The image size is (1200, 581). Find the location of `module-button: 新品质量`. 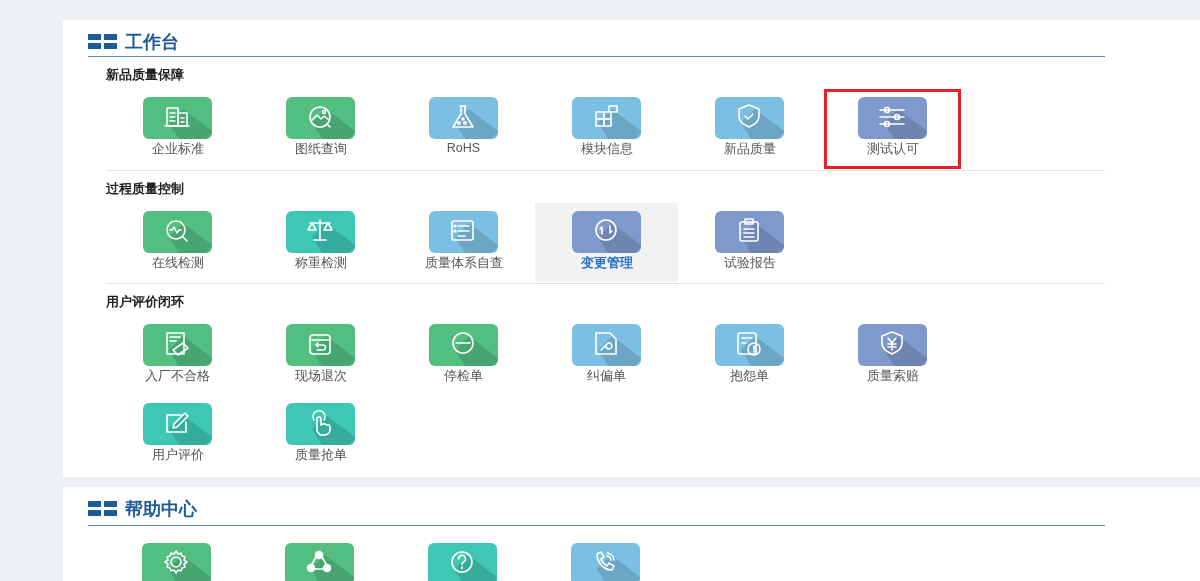

module-button: 新品质量 is located at coordinates (749, 128).